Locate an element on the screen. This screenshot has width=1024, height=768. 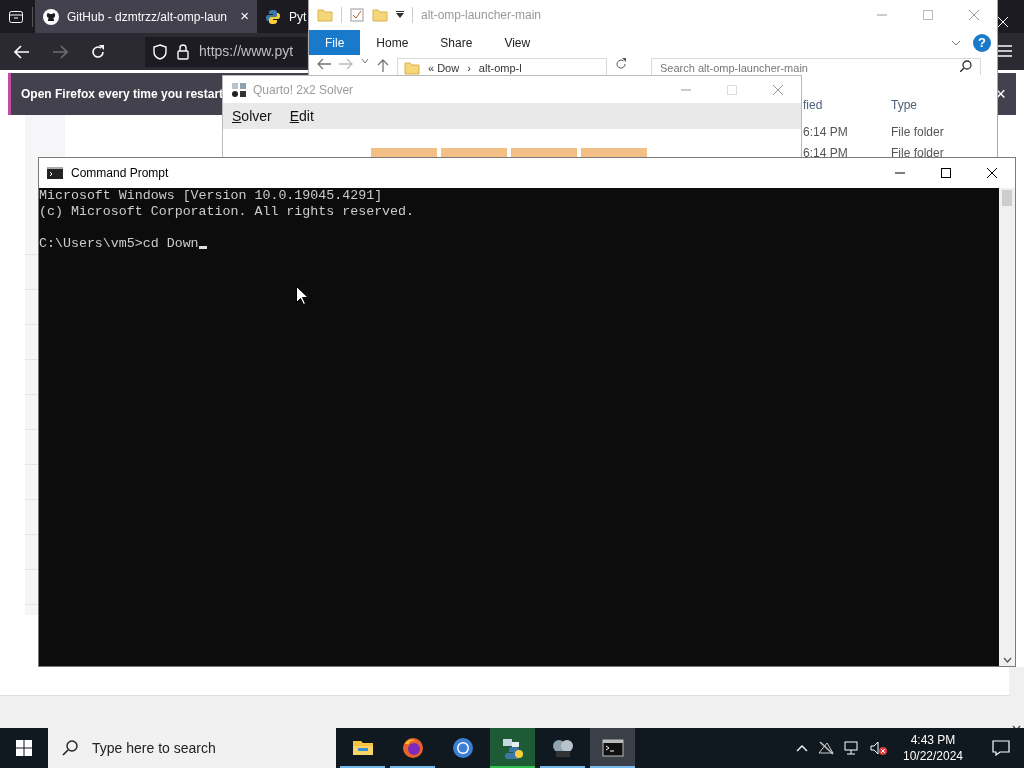
ribbon-tab: Home is located at coordinates (392, 42).